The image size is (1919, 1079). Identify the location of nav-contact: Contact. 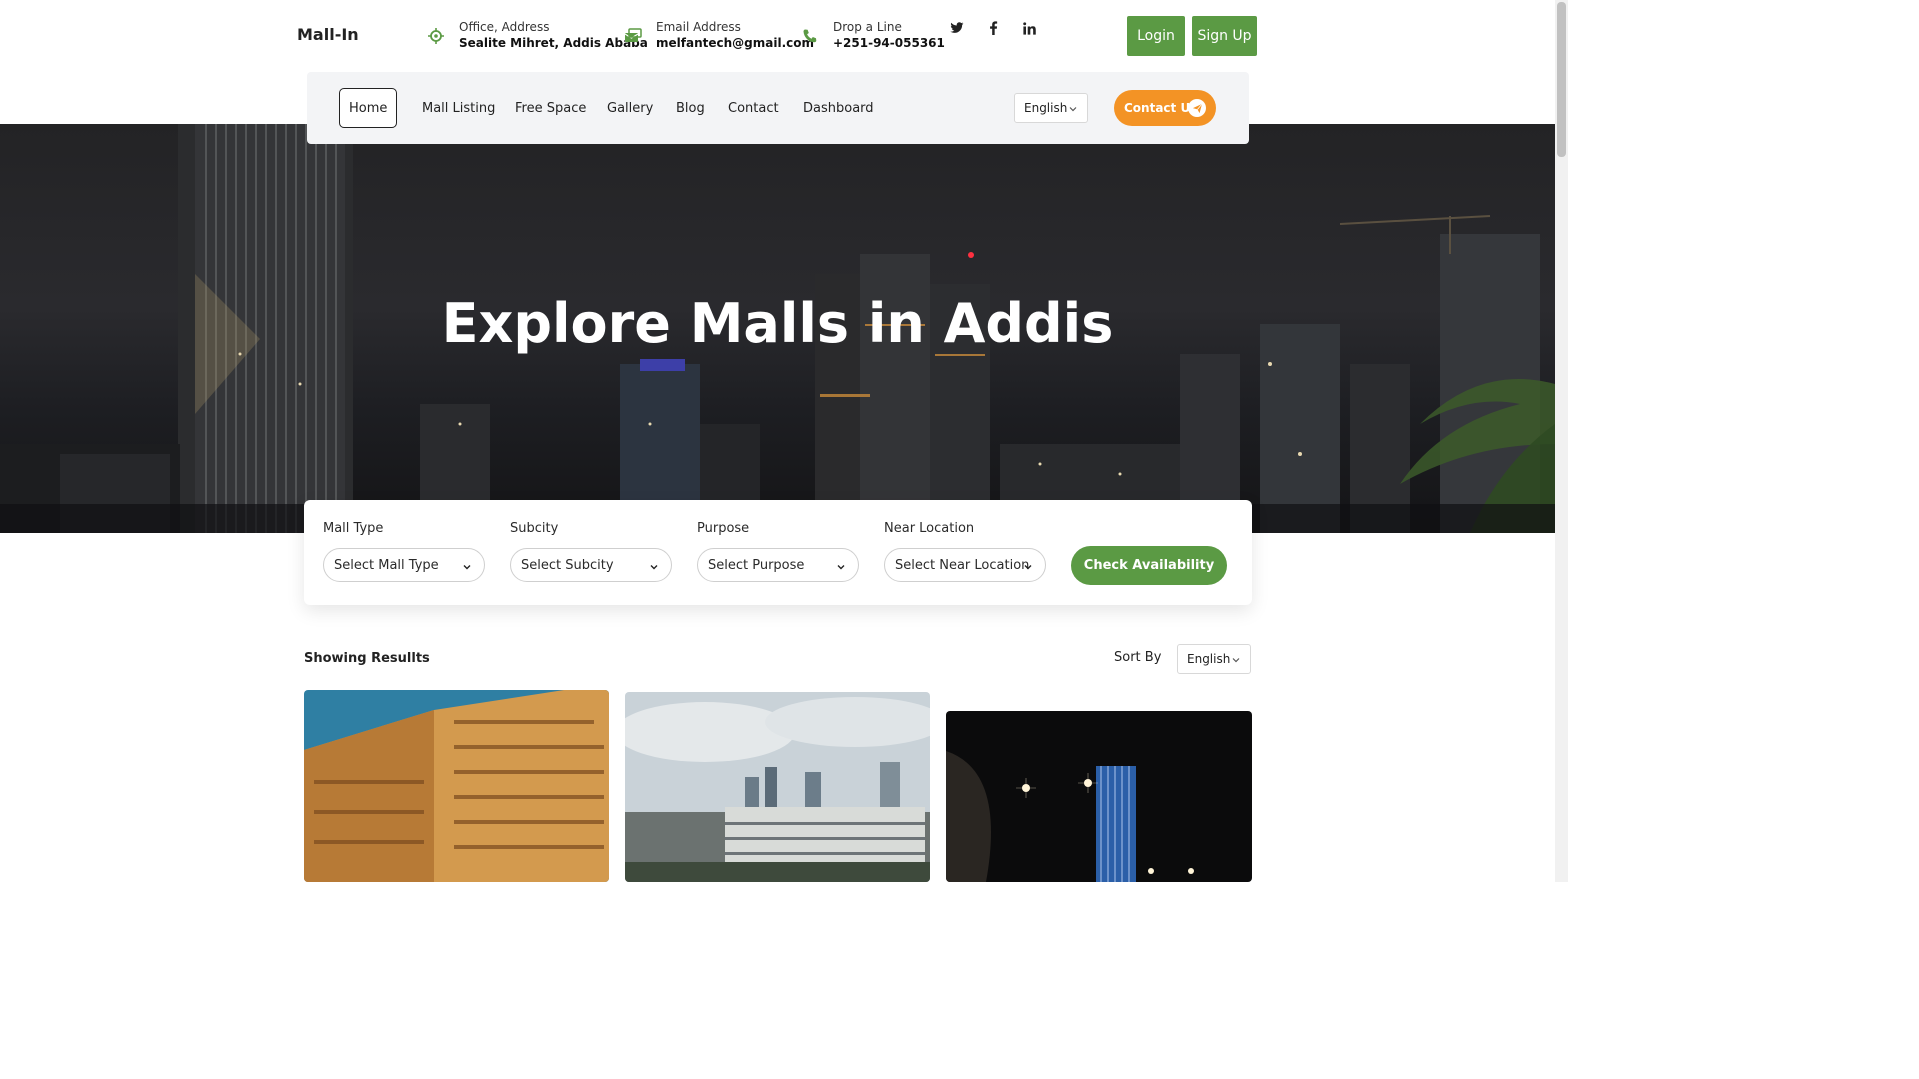
(753, 108).